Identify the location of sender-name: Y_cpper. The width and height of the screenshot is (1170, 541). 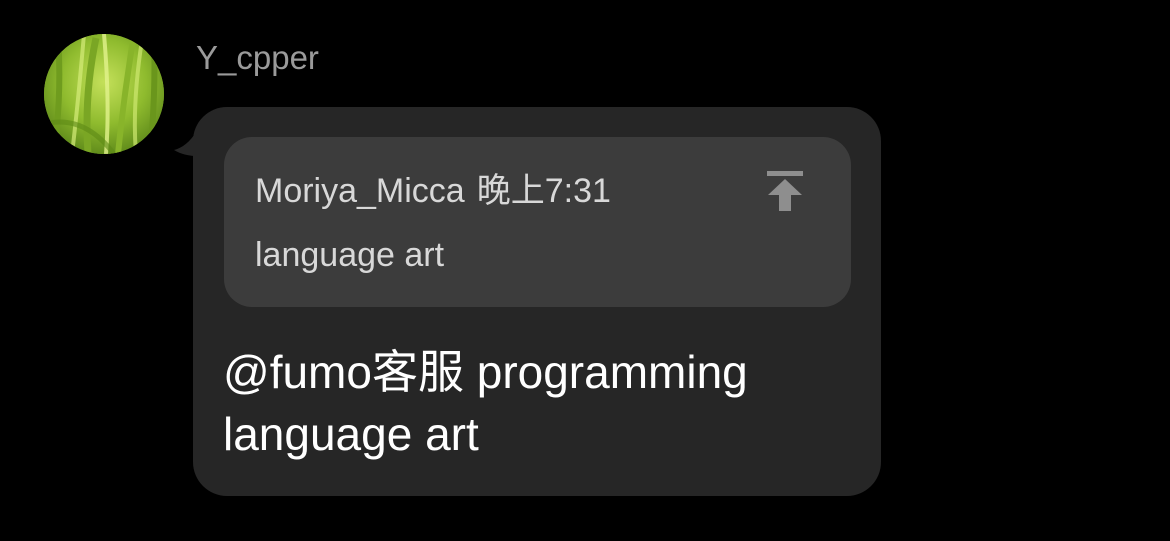
(257, 58).